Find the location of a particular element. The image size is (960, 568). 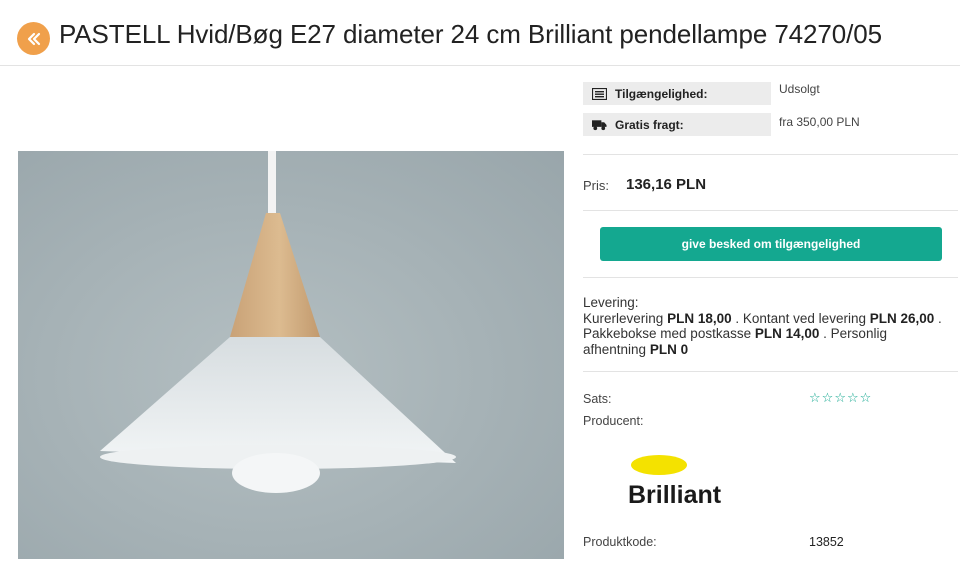

availability-value: Udsolgt is located at coordinates (799, 89).